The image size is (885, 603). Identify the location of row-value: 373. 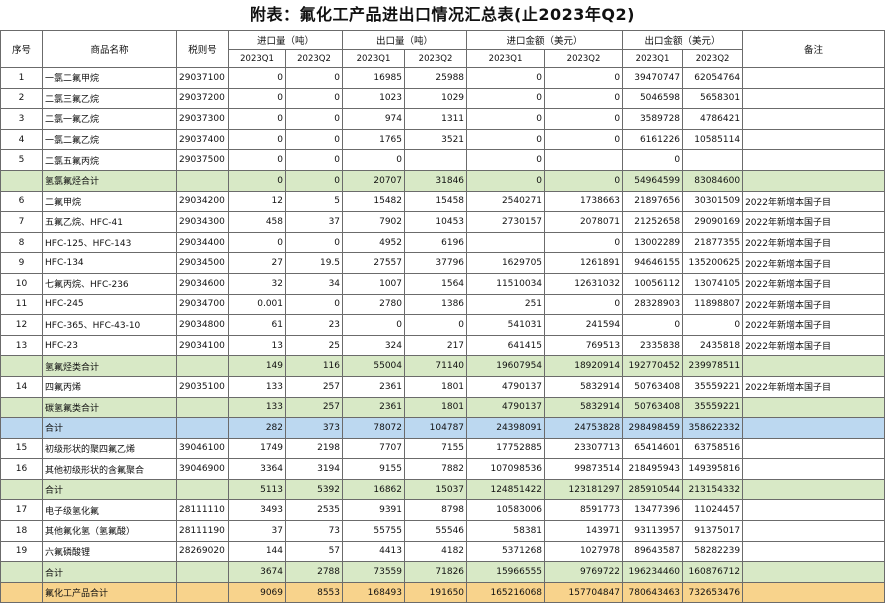
(314, 428).